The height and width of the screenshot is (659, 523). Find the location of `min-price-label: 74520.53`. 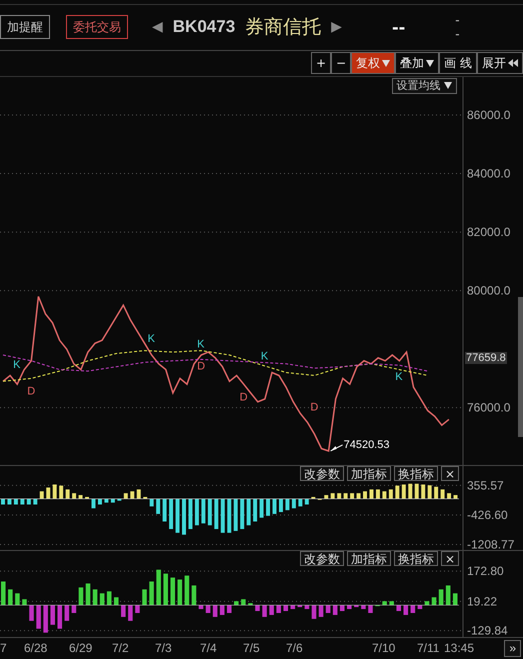

min-price-label: 74520.53 is located at coordinates (367, 444).